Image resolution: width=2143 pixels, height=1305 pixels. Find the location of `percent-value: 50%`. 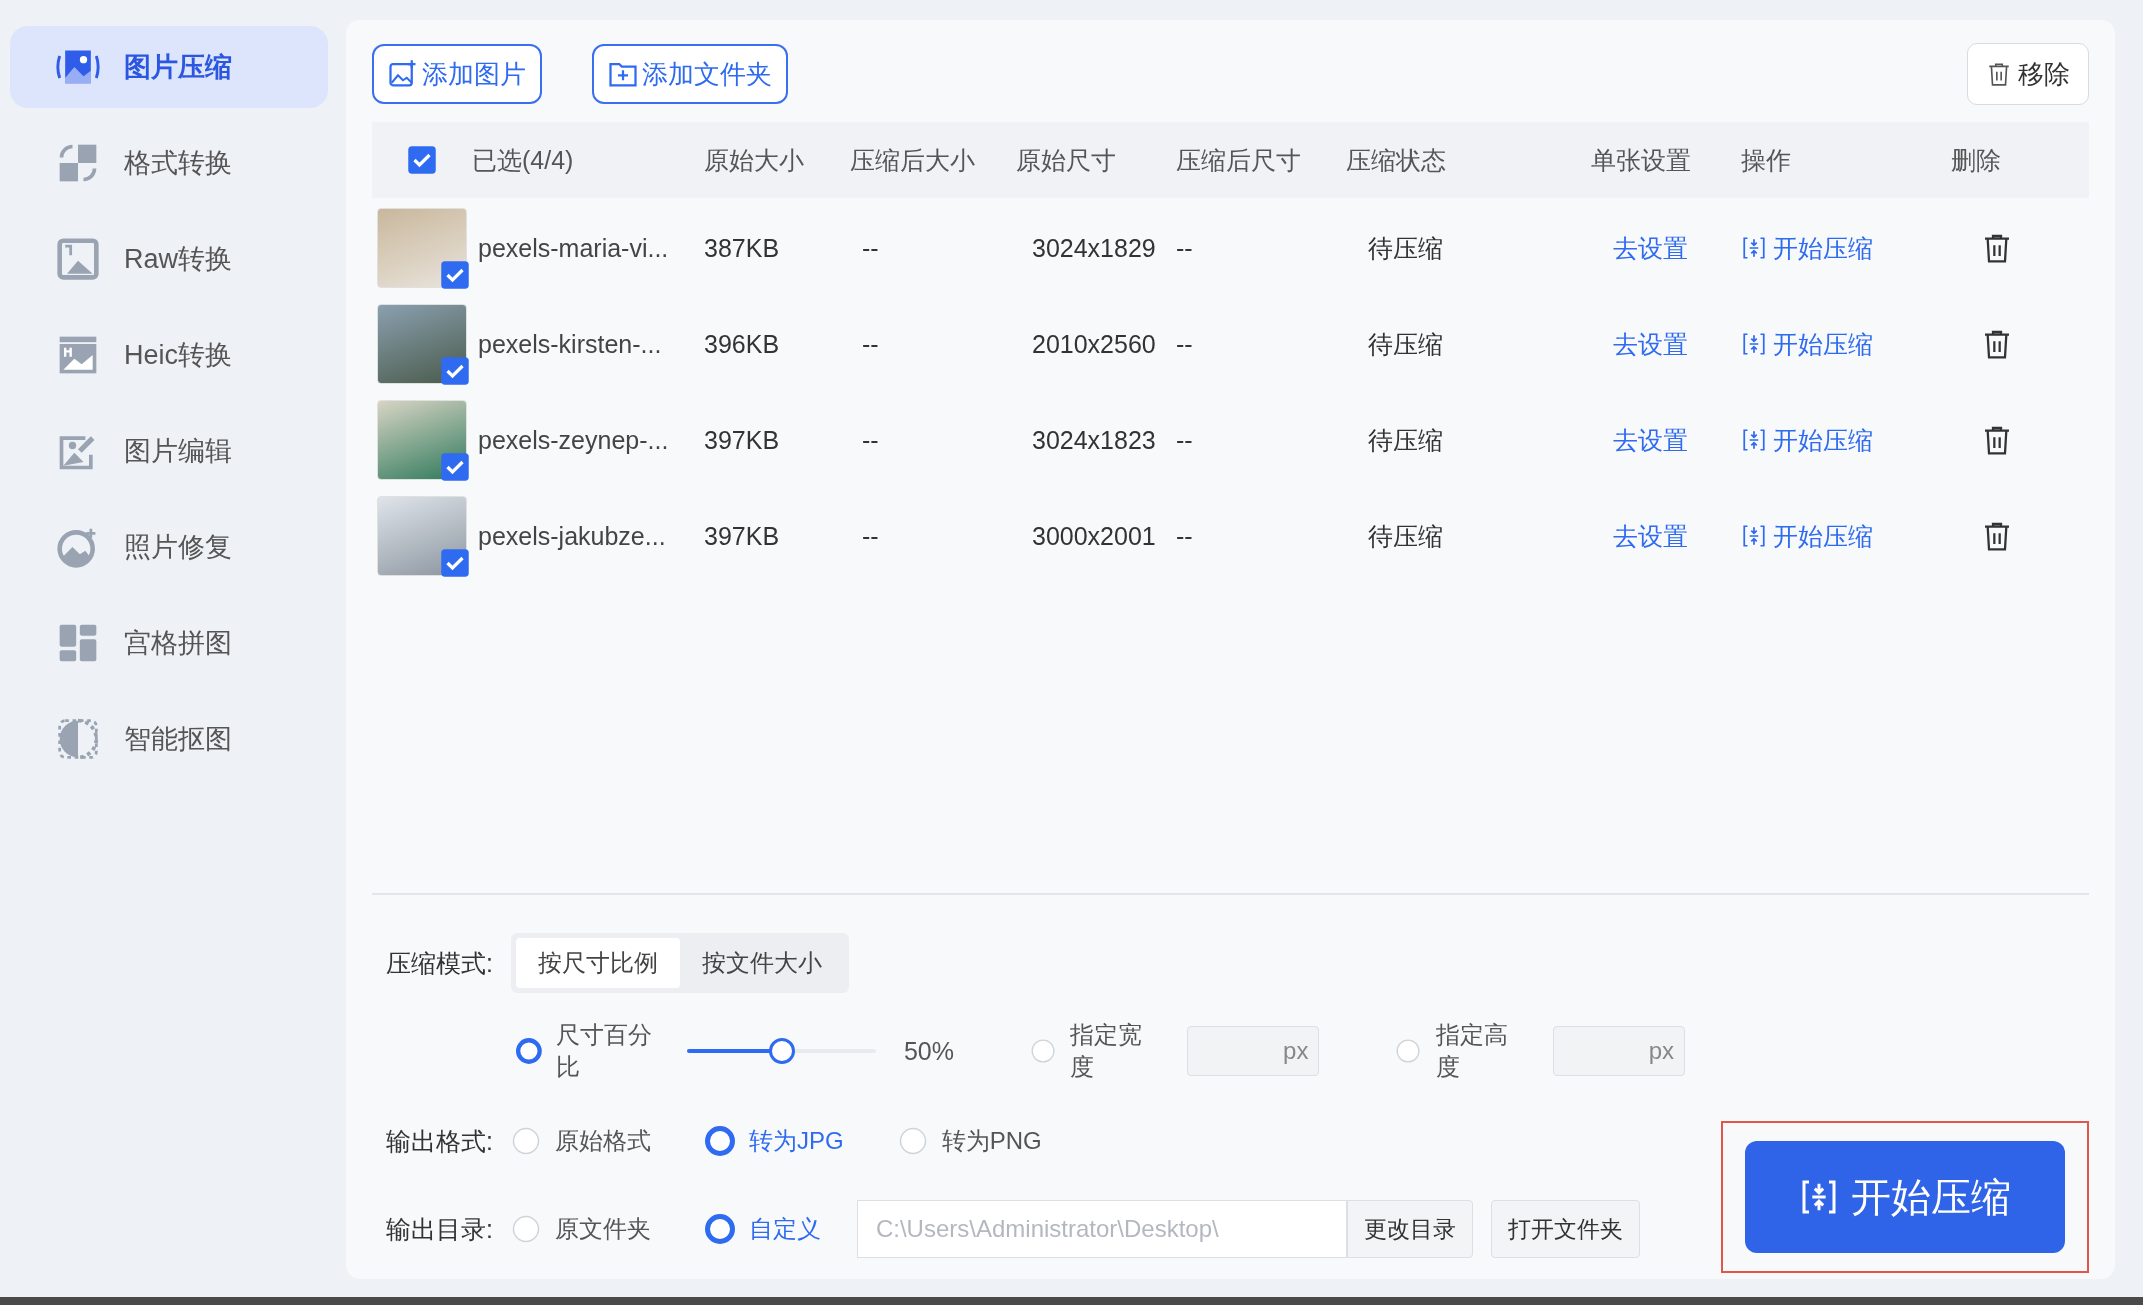

percent-value: 50% is located at coordinates (928, 1051).